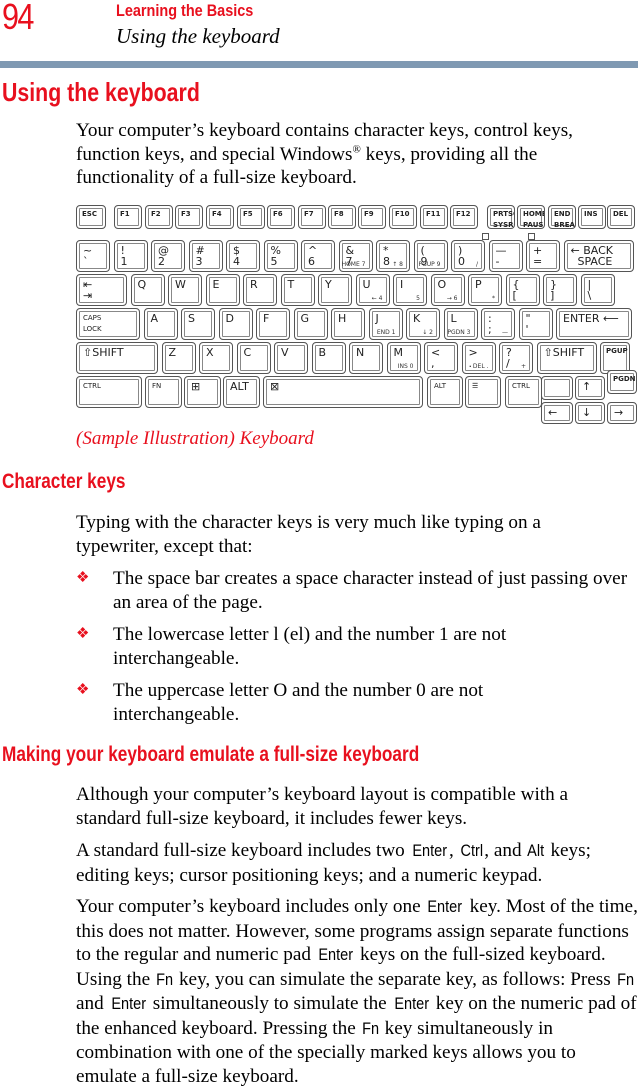  I want to click on keyboard-key: ESC, so click(91, 217).